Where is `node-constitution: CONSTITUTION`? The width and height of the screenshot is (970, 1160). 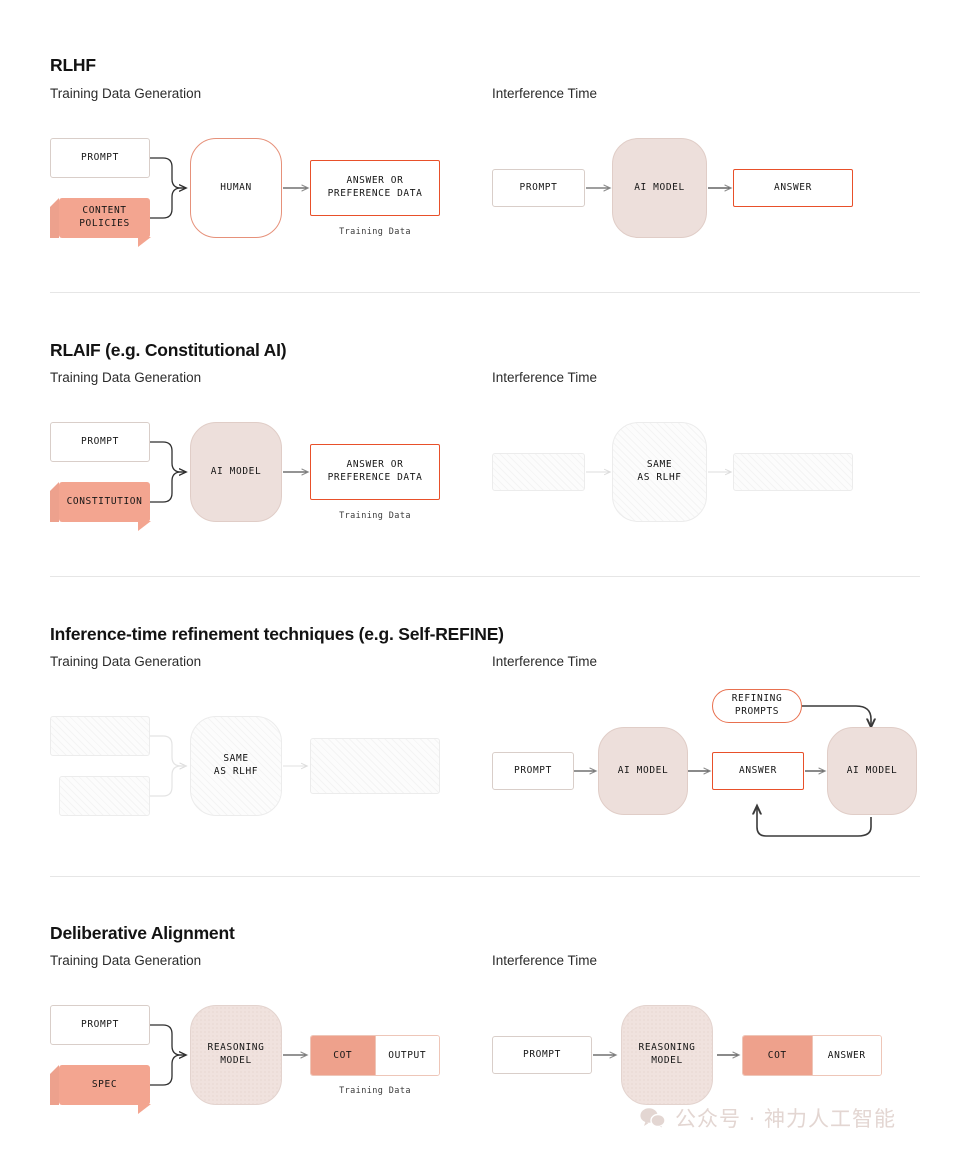
node-constitution: CONSTITUTION is located at coordinates (100, 506).